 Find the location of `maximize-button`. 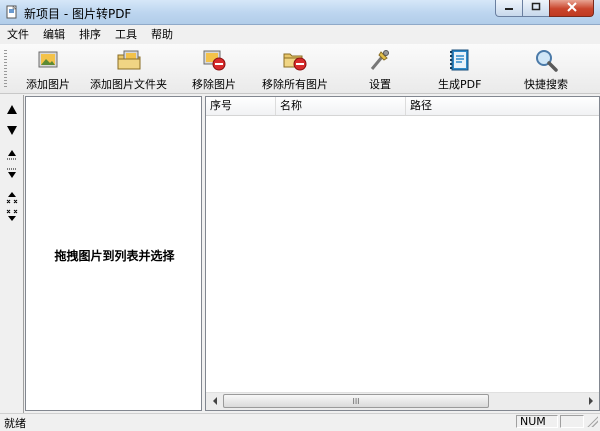

maximize-button is located at coordinates (535, 8).